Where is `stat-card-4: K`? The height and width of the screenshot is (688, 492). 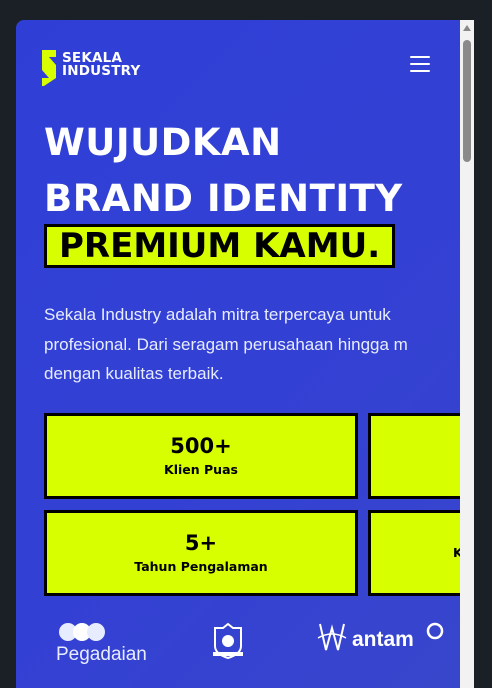 stat-card-4: K is located at coordinates (414, 553).